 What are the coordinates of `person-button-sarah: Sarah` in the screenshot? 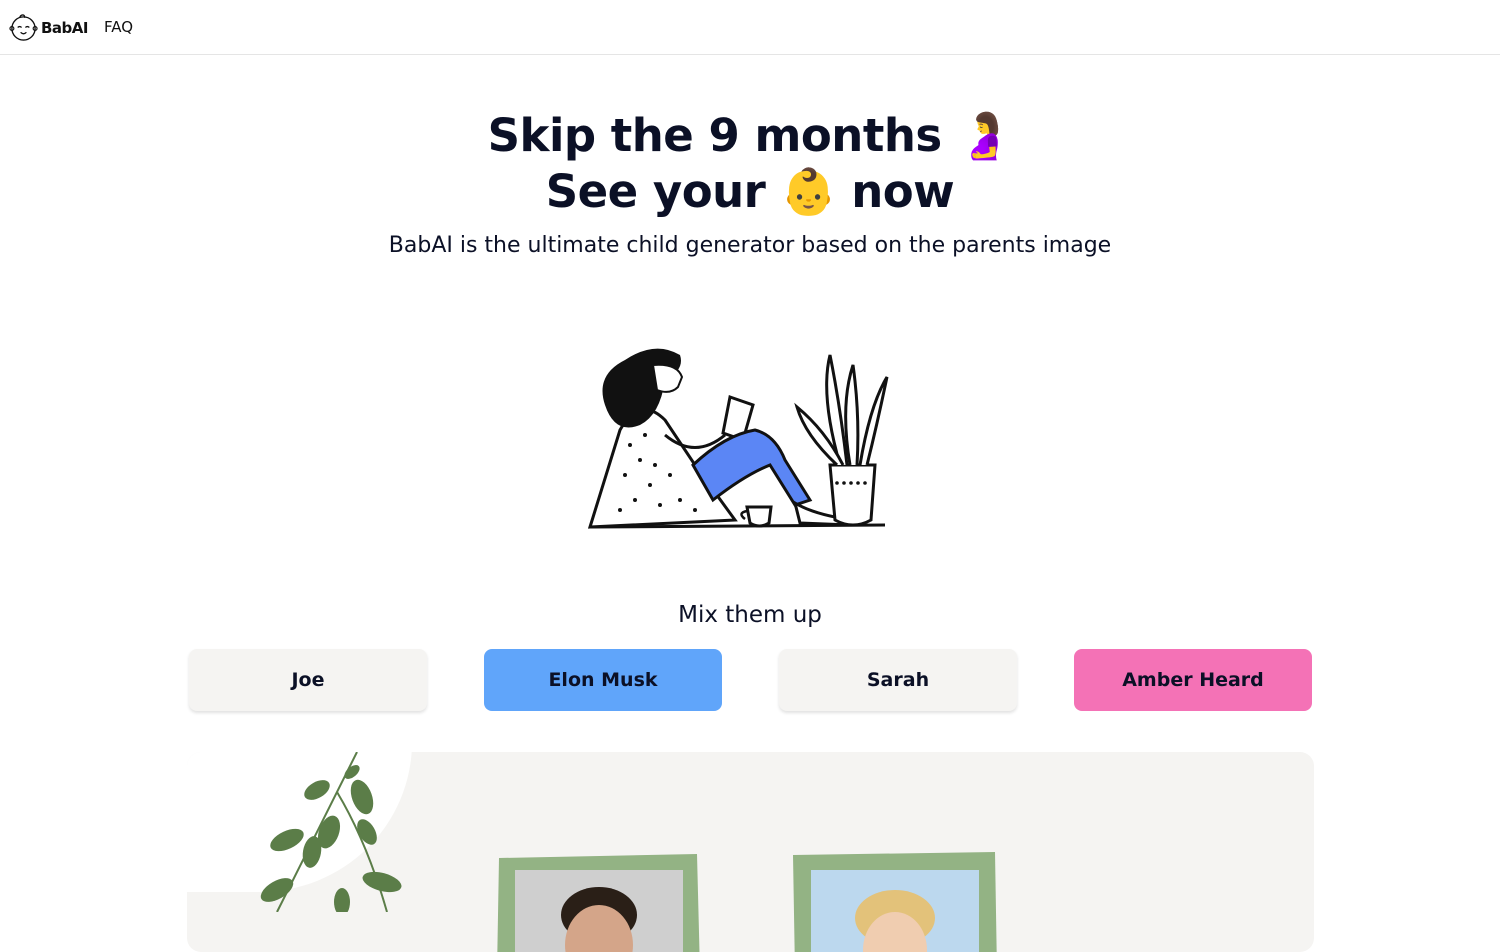 It's located at (898, 680).